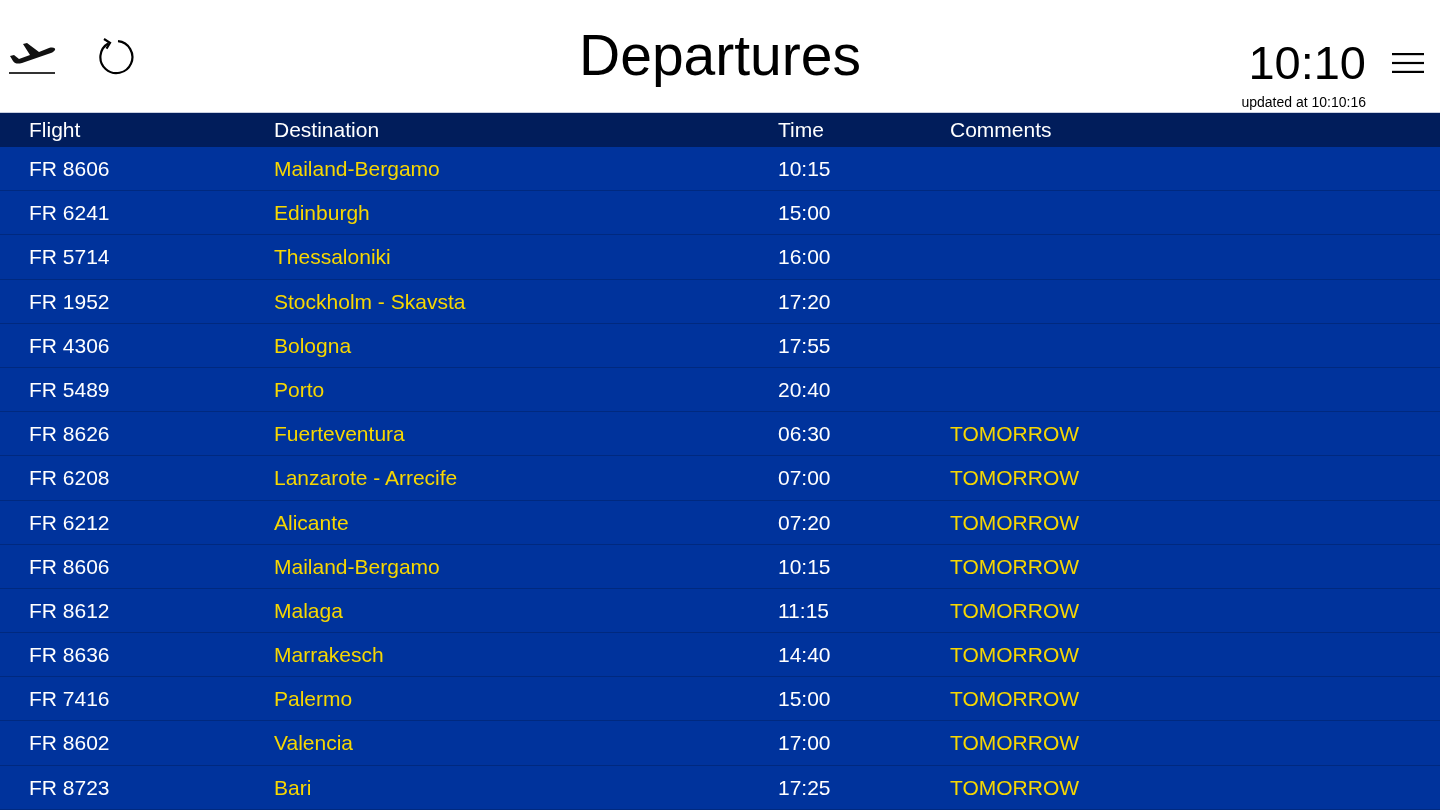  What do you see at coordinates (1408, 62) in the screenshot?
I see `menu-icon` at bounding box center [1408, 62].